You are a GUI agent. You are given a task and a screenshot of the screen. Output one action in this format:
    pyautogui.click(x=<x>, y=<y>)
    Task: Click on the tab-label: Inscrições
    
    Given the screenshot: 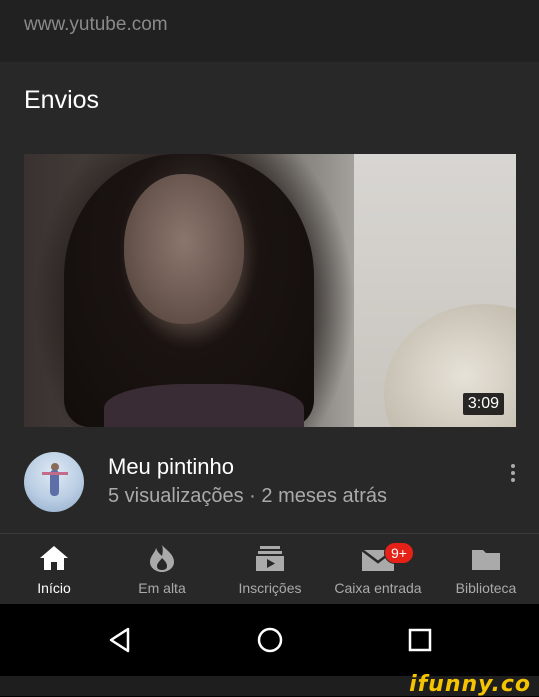 What is the action you would take?
    pyautogui.click(x=270, y=588)
    